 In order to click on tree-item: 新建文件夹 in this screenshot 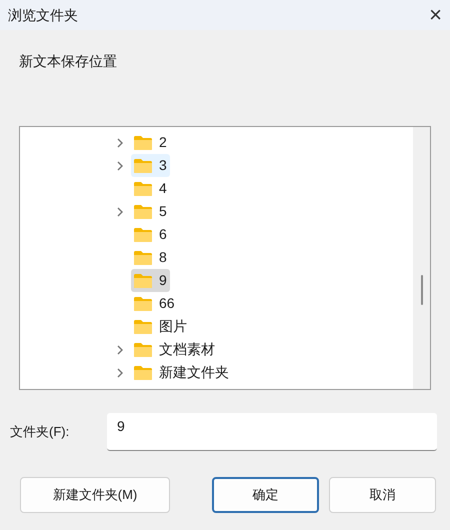, I will do `click(181, 372)`.